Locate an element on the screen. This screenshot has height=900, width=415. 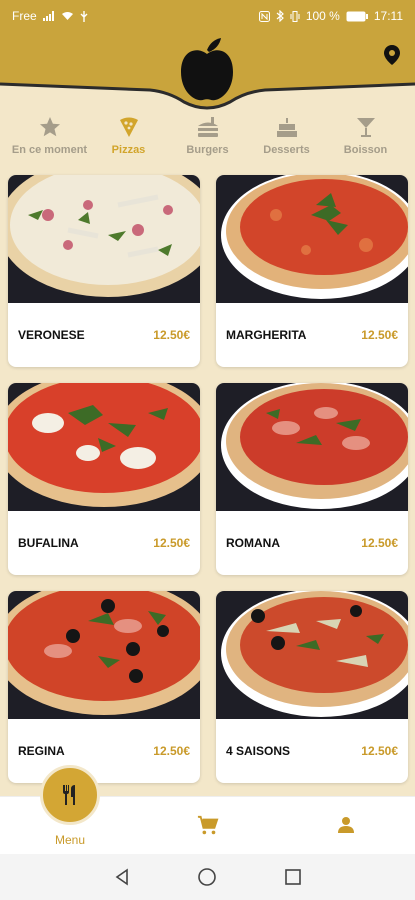
product-card-4-saisons: 4 SAISONS 12.50€ is located at coordinates (312, 687).